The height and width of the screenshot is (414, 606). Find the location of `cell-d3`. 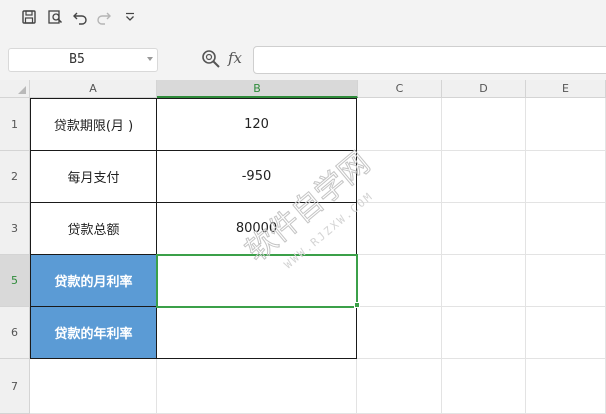

cell-d3 is located at coordinates (484, 229).